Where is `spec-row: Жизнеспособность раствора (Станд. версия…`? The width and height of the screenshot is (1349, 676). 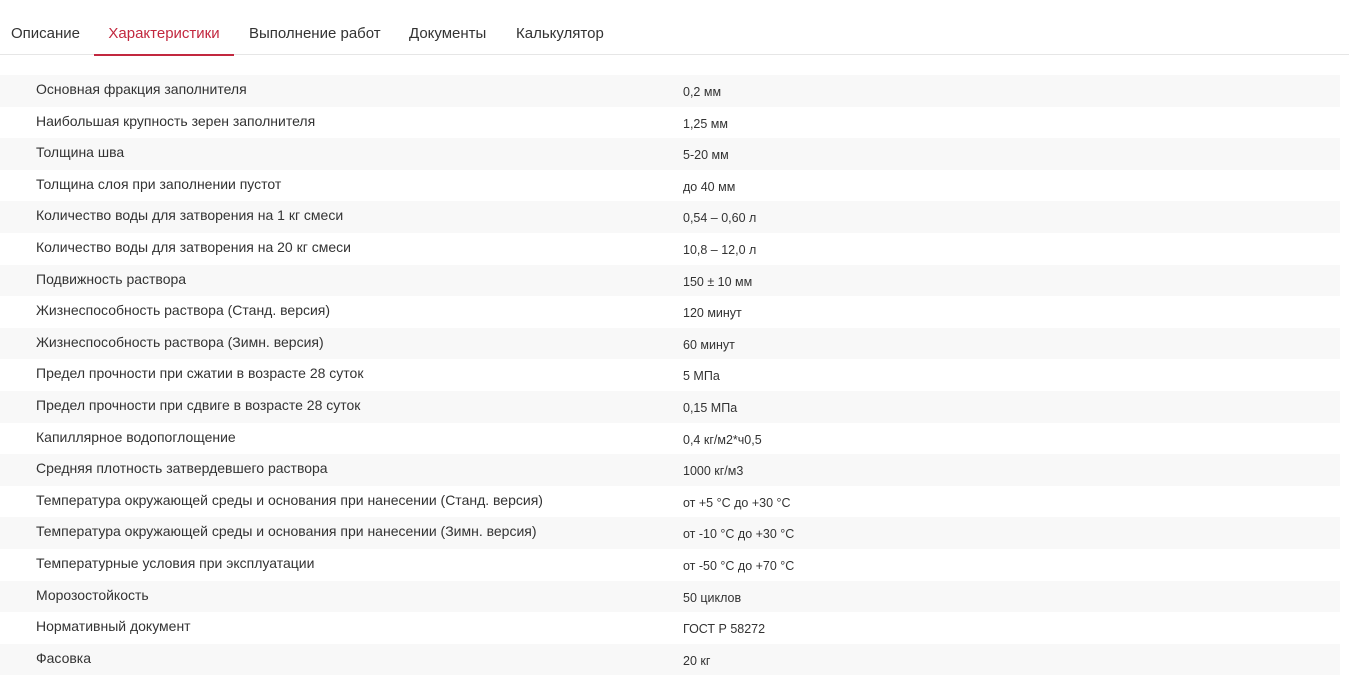
spec-row: Жизнеспособность раствора (Станд. версия… is located at coordinates (670, 312).